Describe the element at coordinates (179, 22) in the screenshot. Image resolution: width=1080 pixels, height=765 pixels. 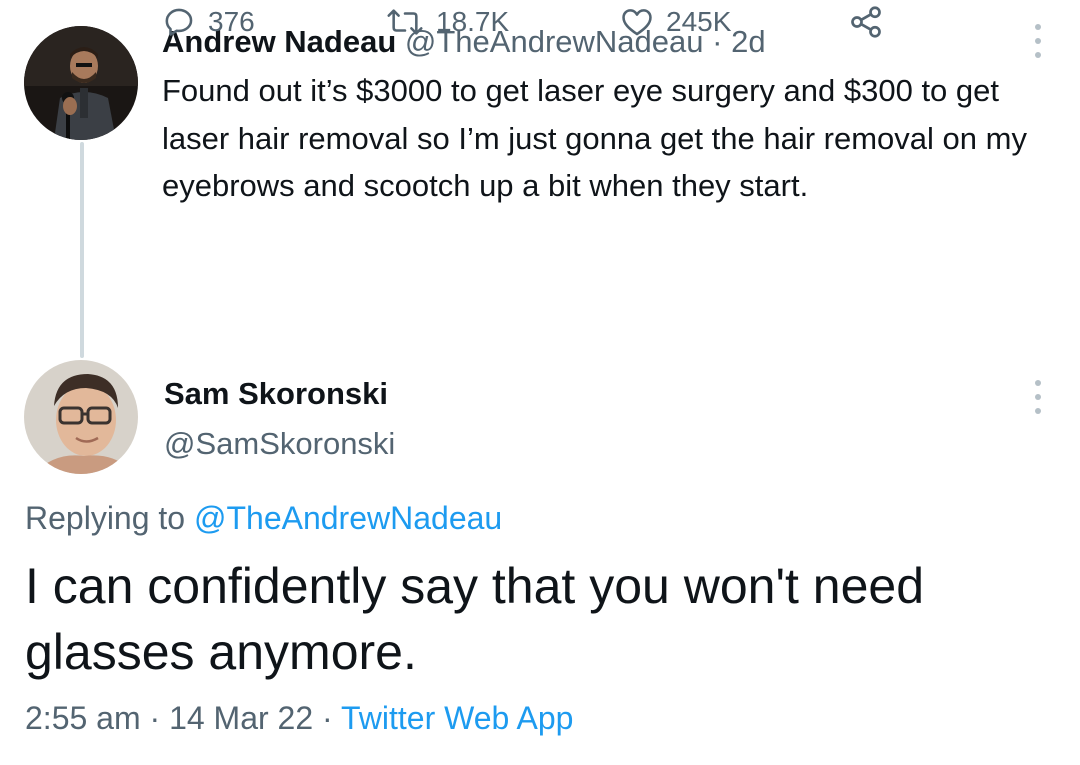
I see `reply-icon` at that location.